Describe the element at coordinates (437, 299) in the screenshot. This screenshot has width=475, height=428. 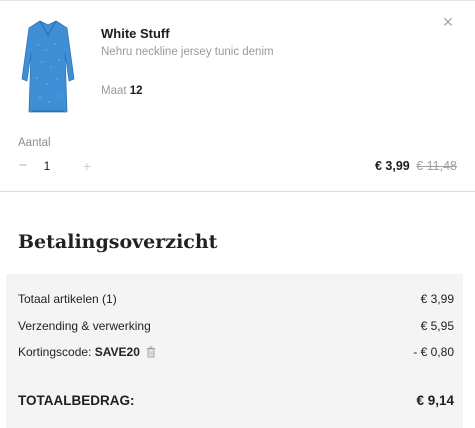
I see `summary-row-value: € 3,99` at that location.